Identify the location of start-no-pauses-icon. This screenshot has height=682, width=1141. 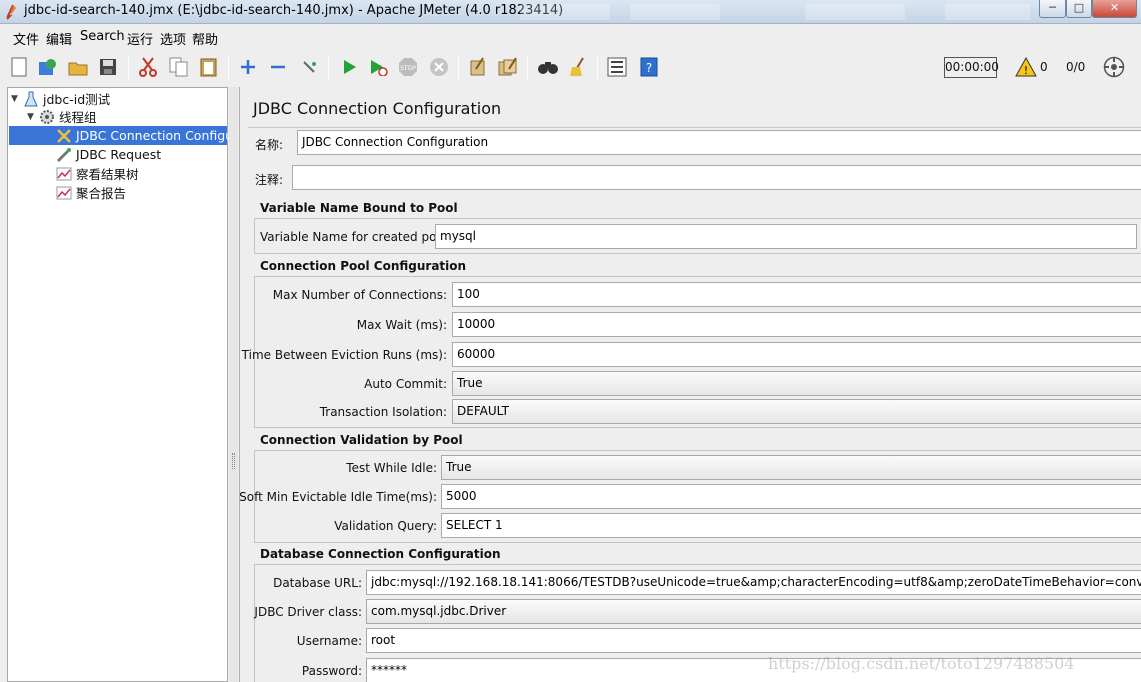
(378, 67).